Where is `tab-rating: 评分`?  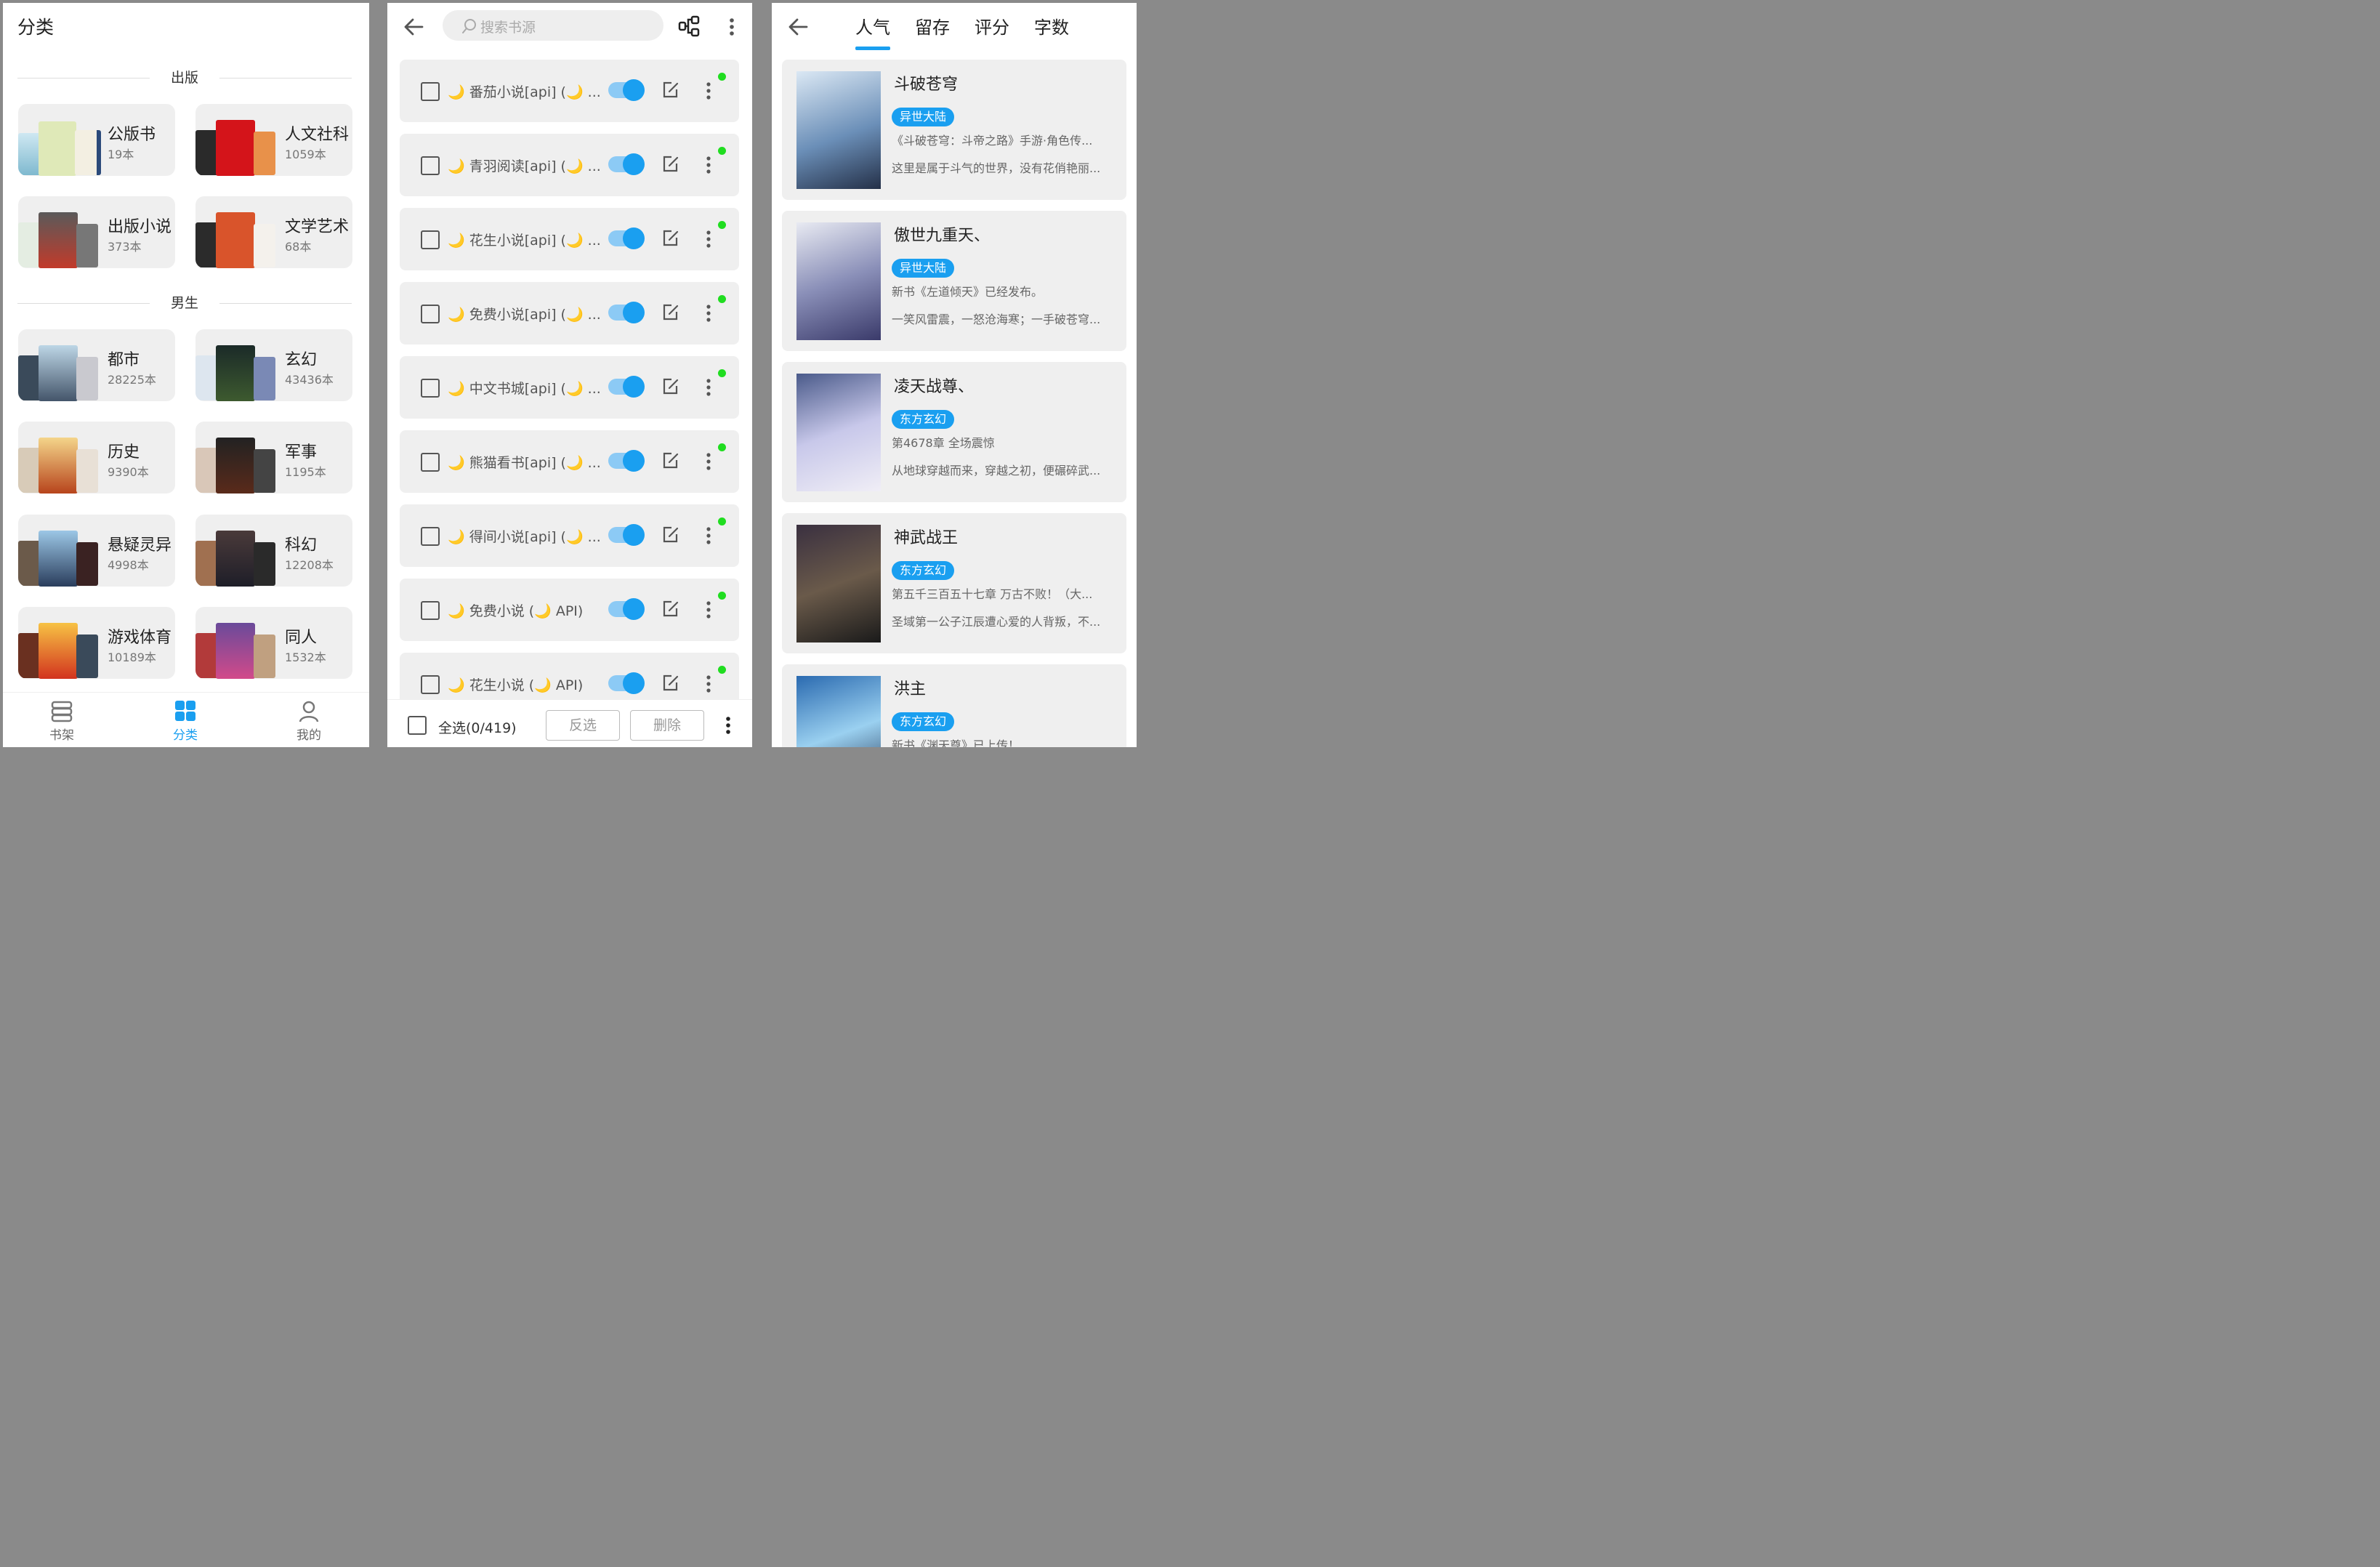
tab-rating: 评分 is located at coordinates (992, 26).